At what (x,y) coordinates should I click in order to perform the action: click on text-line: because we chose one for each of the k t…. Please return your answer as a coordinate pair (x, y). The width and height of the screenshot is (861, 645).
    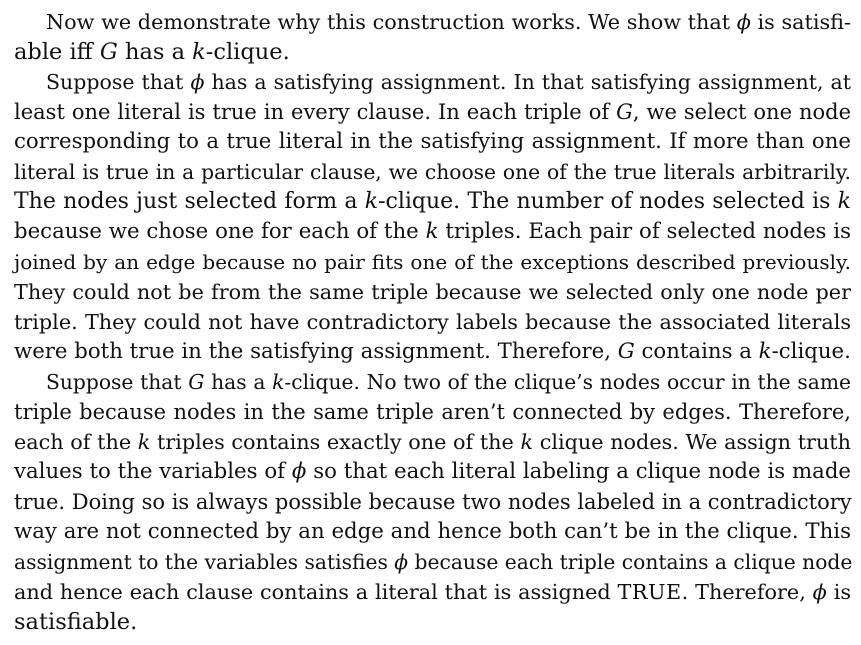
    Looking at the image, I should click on (432, 231).